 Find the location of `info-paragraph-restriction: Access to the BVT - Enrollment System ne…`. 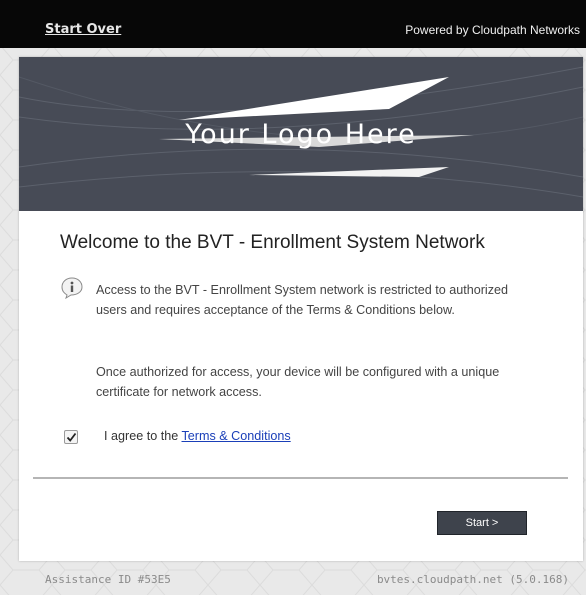

info-paragraph-restriction: Access to the BVT - Enrollment System ne… is located at coordinates (302, 300).